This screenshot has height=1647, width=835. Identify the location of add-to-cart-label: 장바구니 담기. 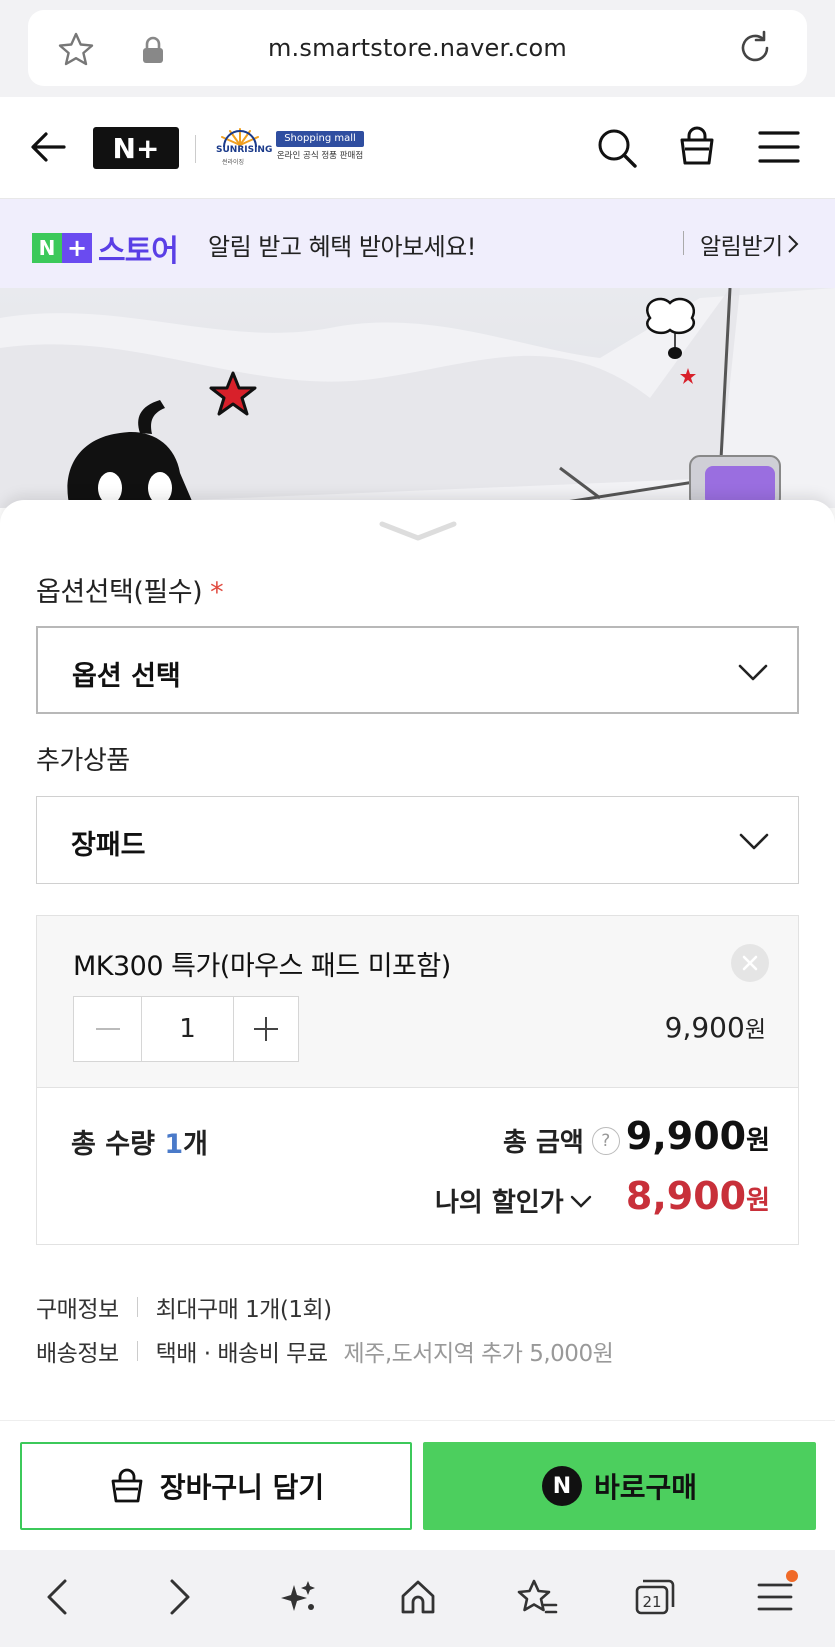
(242, 1487).